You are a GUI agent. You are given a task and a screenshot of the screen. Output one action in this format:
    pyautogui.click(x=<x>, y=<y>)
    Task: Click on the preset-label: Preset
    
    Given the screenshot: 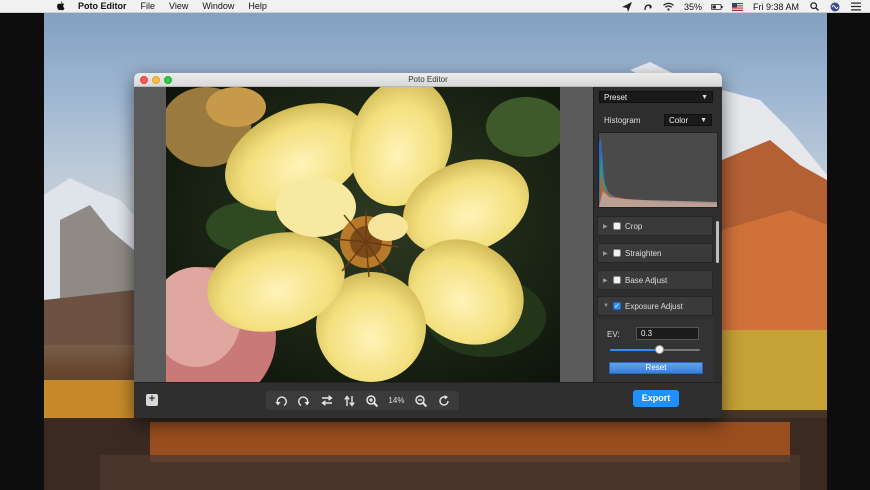 What is the action you would take?
    pyautogui.click(x=616, y=97)
    